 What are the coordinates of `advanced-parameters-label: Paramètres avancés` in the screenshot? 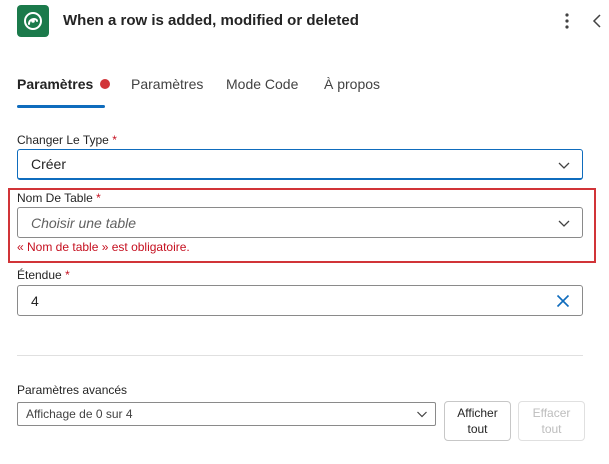 It's located at (72, 390).